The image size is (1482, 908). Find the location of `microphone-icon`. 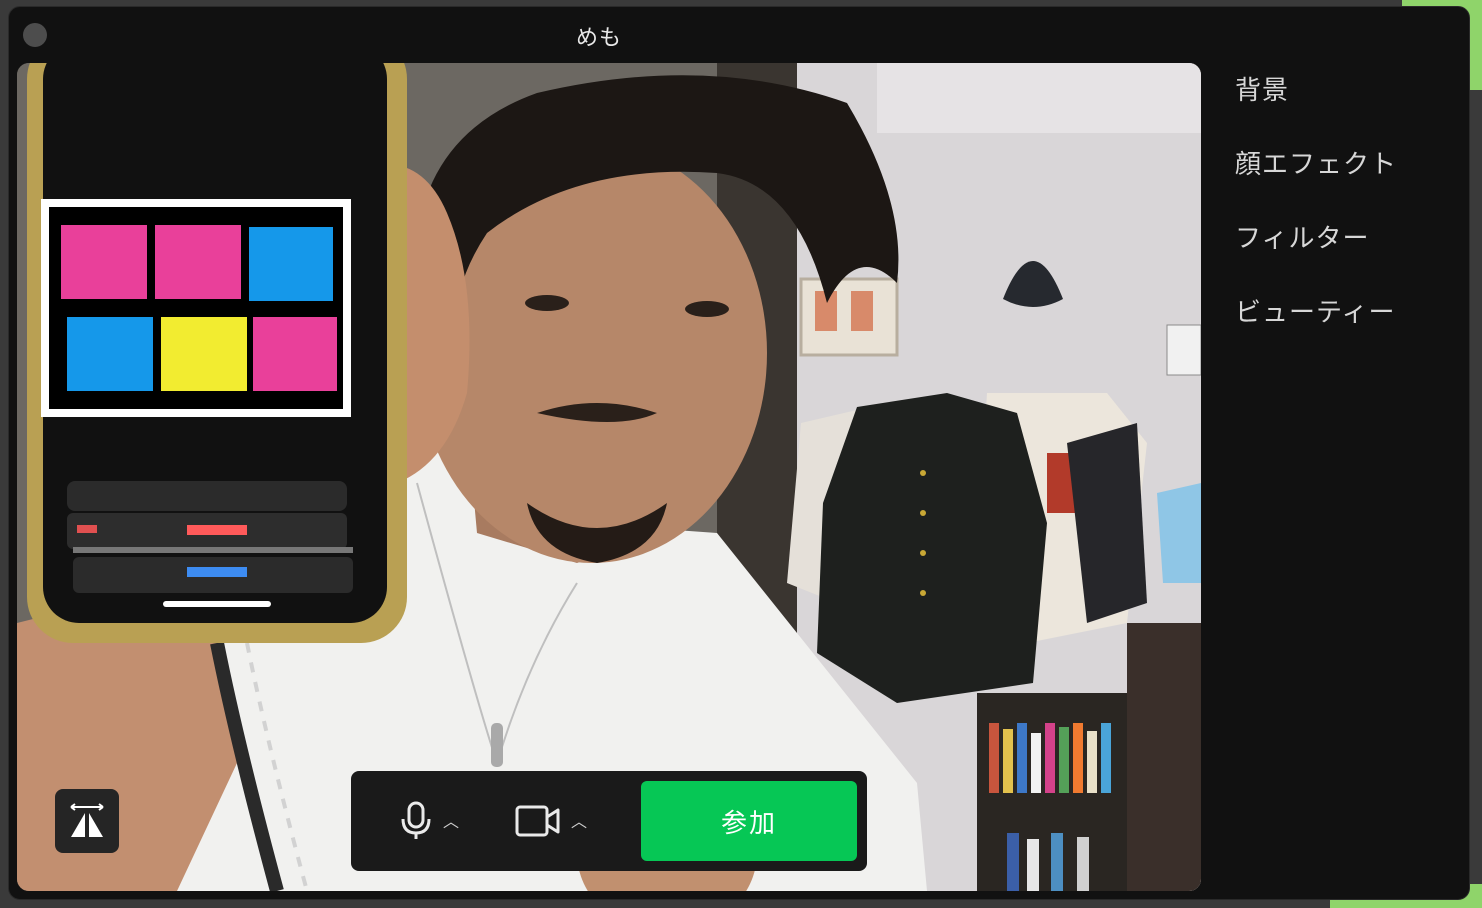

microphone-icon is located at coordinates (416, 820).